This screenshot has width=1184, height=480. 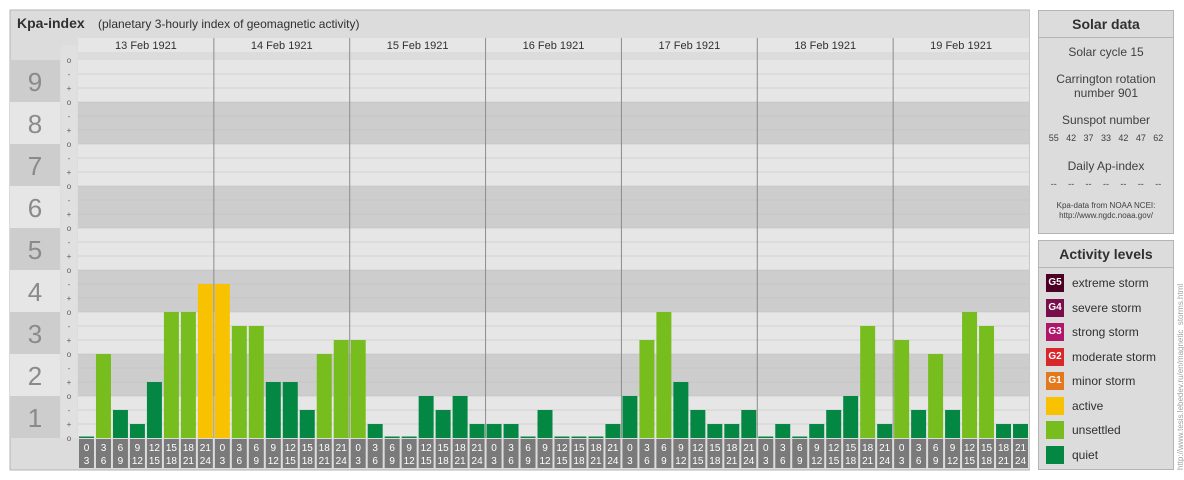 I want to click on level-swatch, so click(x=1055, y=454).